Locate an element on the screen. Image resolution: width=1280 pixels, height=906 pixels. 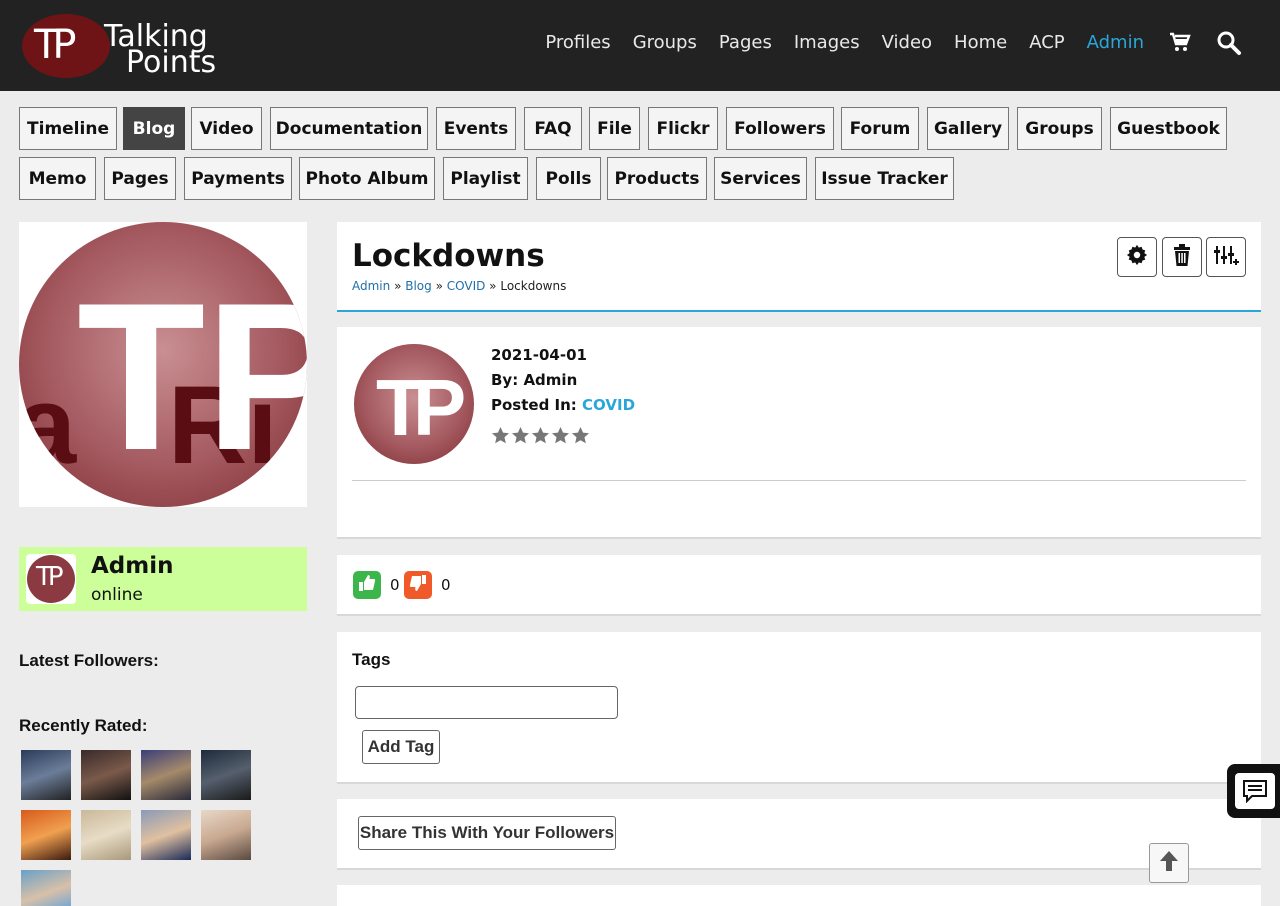
user-mini-avatar: TP is located at coordinates (51, 579).